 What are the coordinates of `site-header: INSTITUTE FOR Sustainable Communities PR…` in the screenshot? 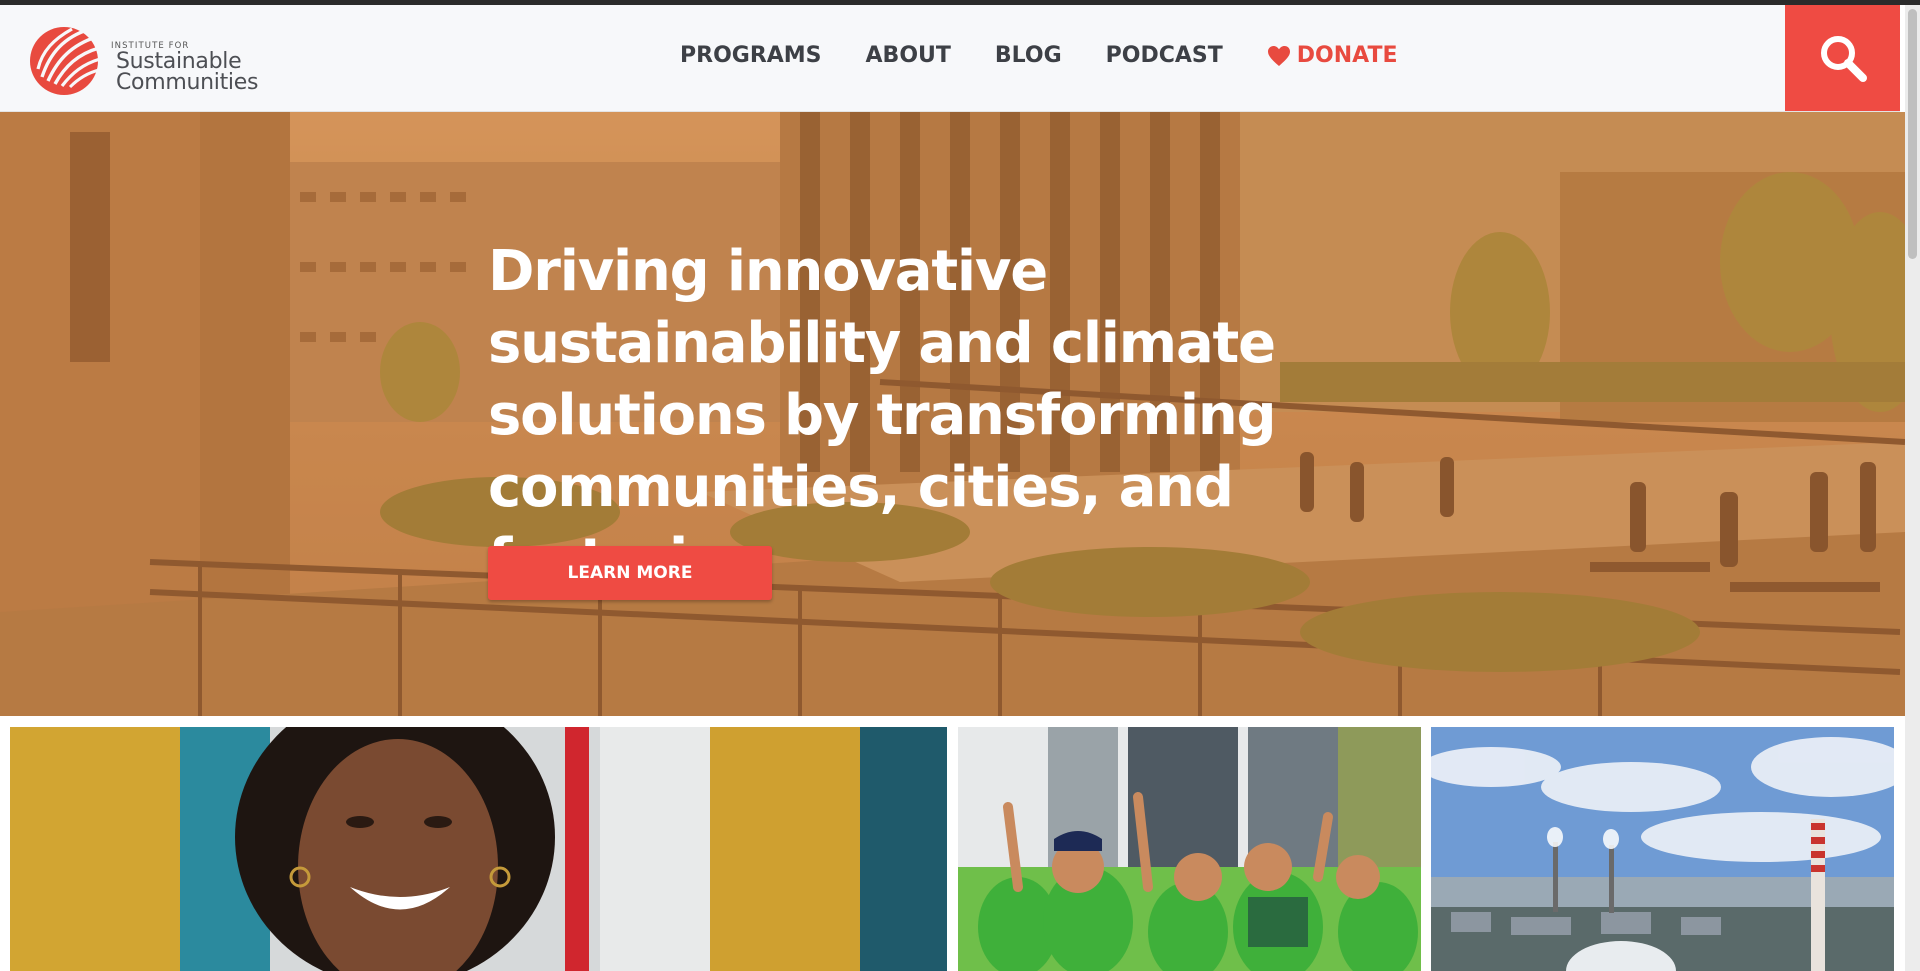 It's located at (950, 58).